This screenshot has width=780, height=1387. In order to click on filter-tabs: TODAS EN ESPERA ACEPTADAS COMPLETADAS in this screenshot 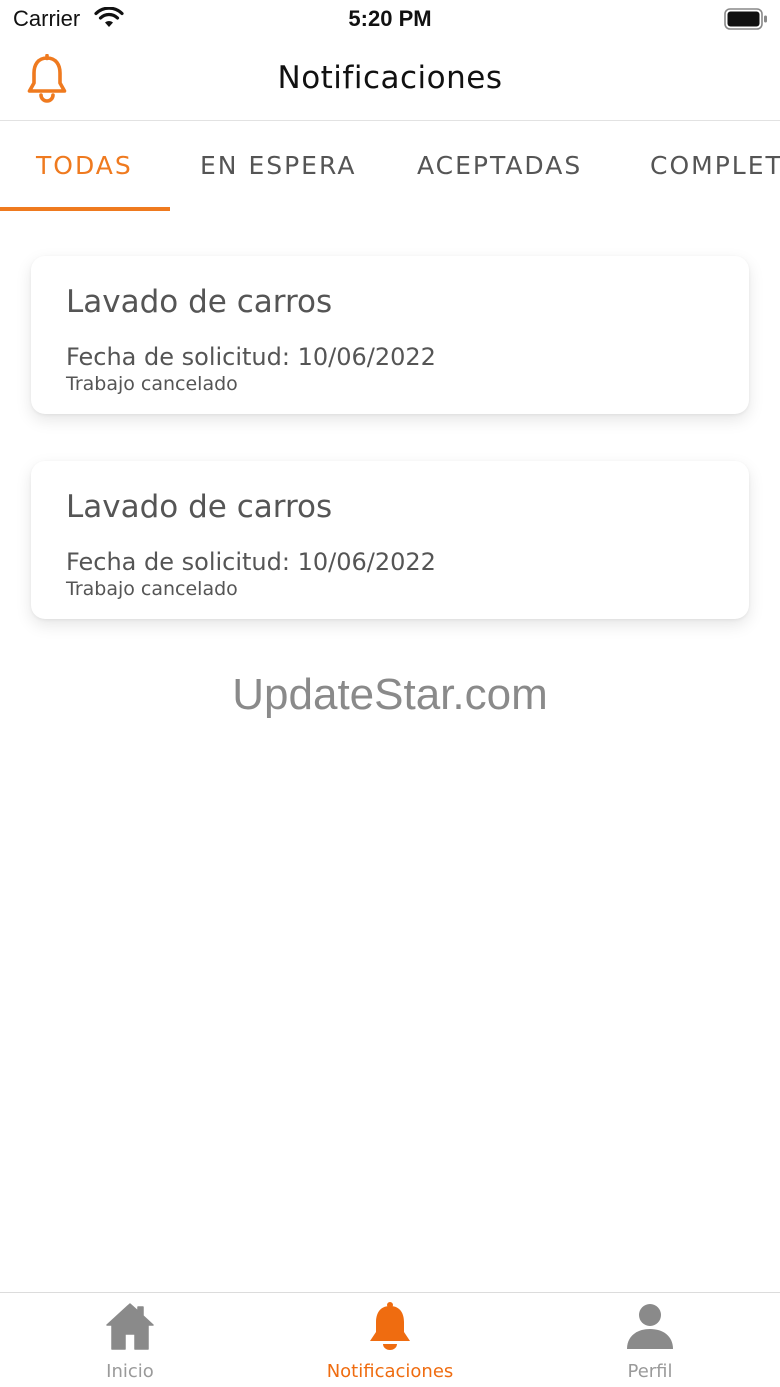, I will do `click(390, 166)`.